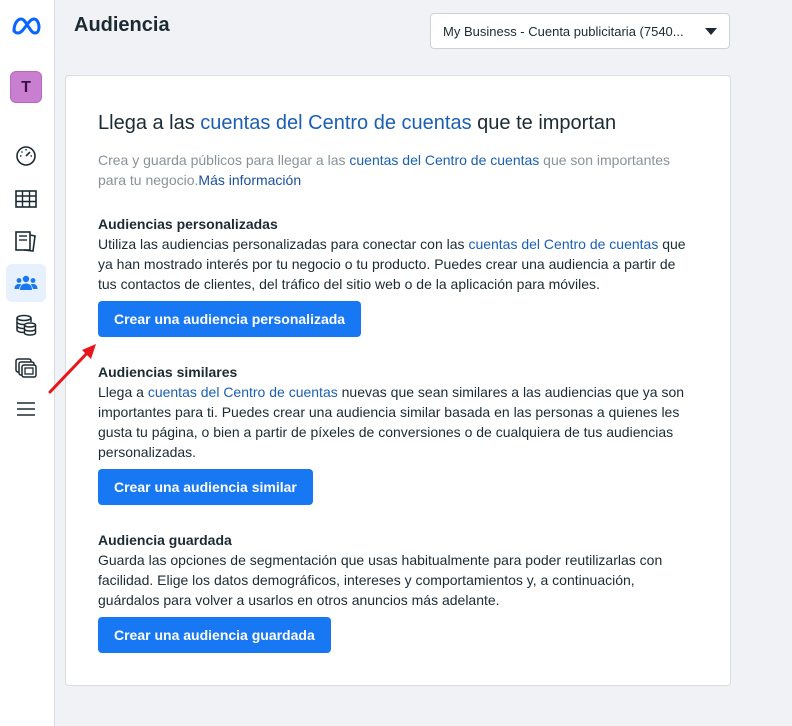 The image size is (792, 726). I want to click on sidebar-item-table, so click(26, 199).